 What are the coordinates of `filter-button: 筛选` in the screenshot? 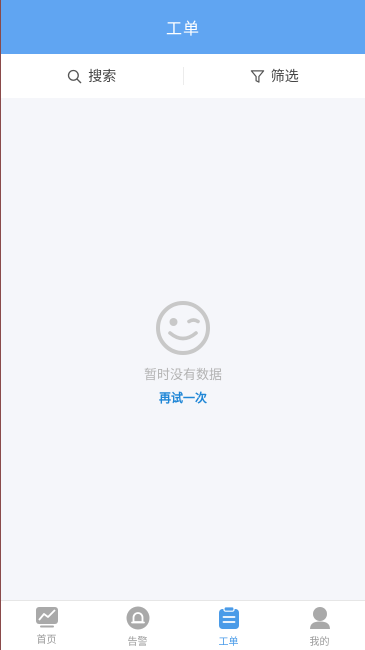 It's located at (274, 76).